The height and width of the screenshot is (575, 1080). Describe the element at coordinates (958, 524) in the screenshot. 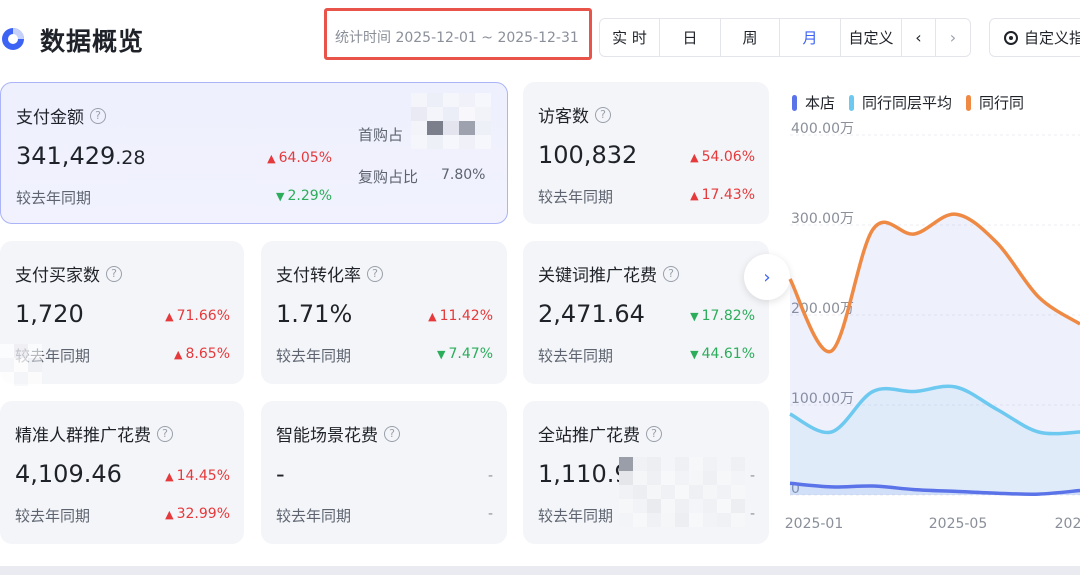

I see `x-tick-label: 2025-05` at that location.